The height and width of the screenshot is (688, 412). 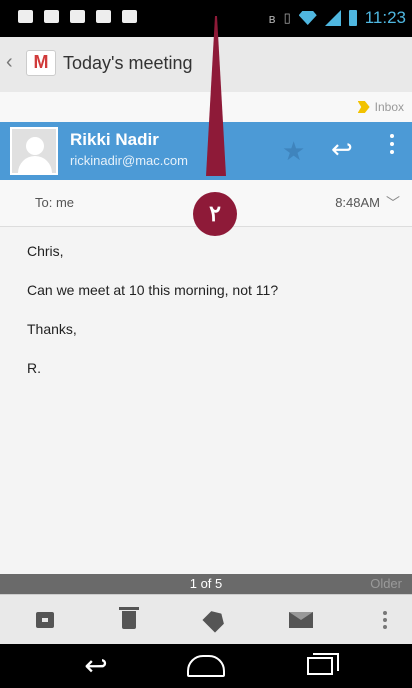 What do you see at coordinates (45, 251) in the screenshot?
I see `message-line: Chris,` at bounding box center [45, 251].